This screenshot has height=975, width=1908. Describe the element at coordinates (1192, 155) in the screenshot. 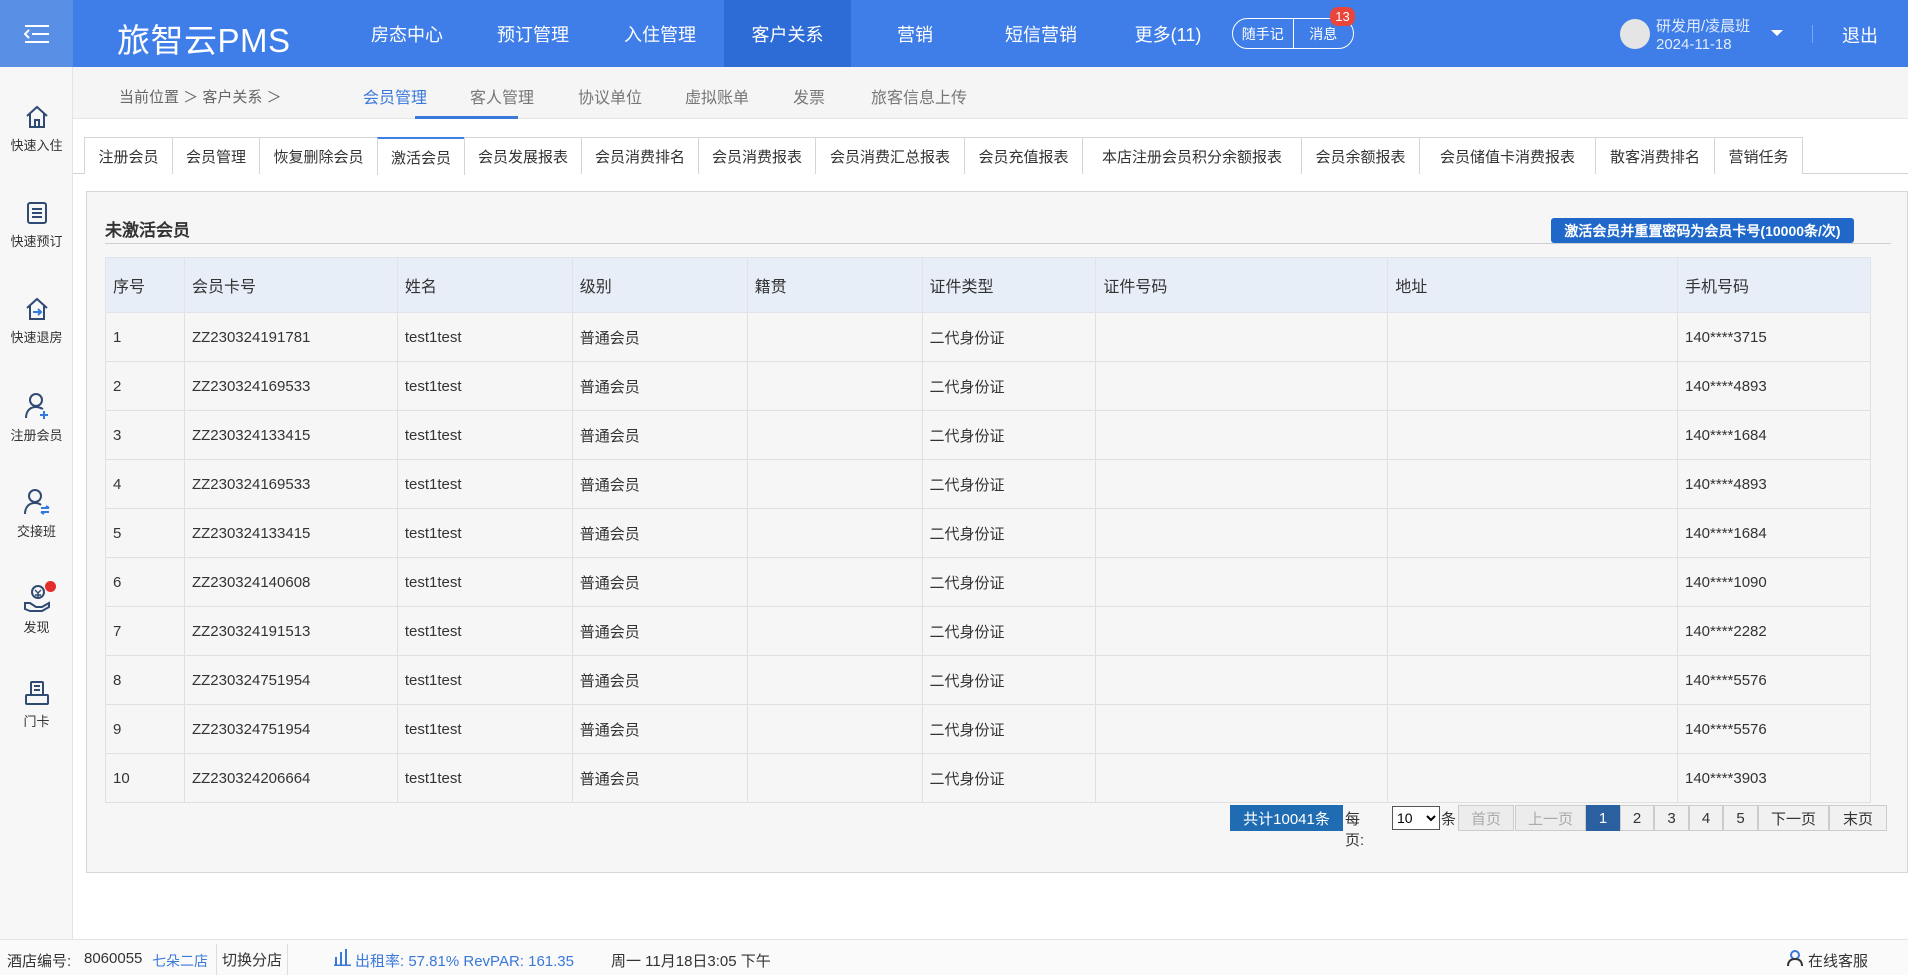

I see `subtab-points-balance-report: 本店注册会员积分余额报表` at that location.